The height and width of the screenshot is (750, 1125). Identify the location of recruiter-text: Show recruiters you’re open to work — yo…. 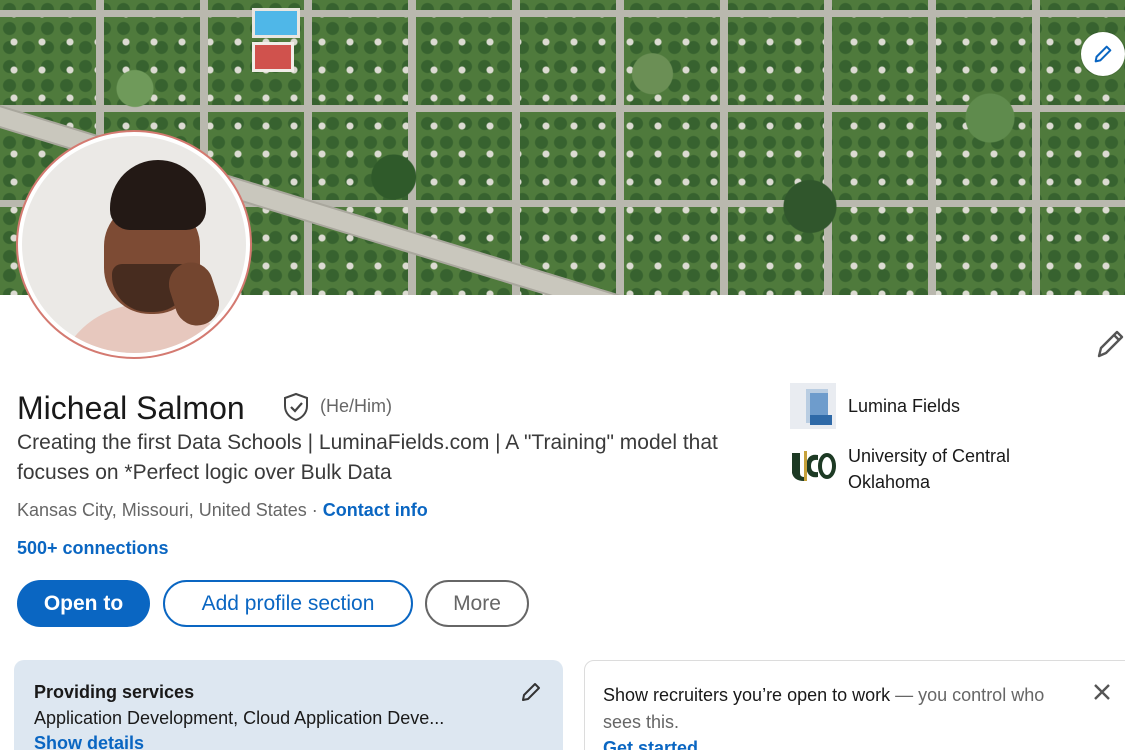
(843, 709).